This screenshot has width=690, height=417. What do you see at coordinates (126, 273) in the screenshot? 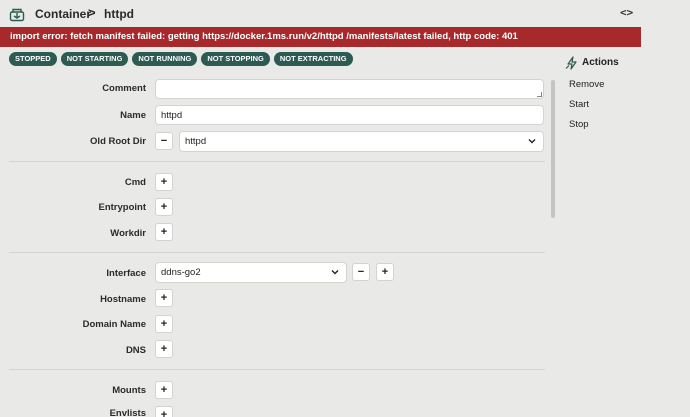
I see `interface-label: Interface` at bounding box center [126, 273].